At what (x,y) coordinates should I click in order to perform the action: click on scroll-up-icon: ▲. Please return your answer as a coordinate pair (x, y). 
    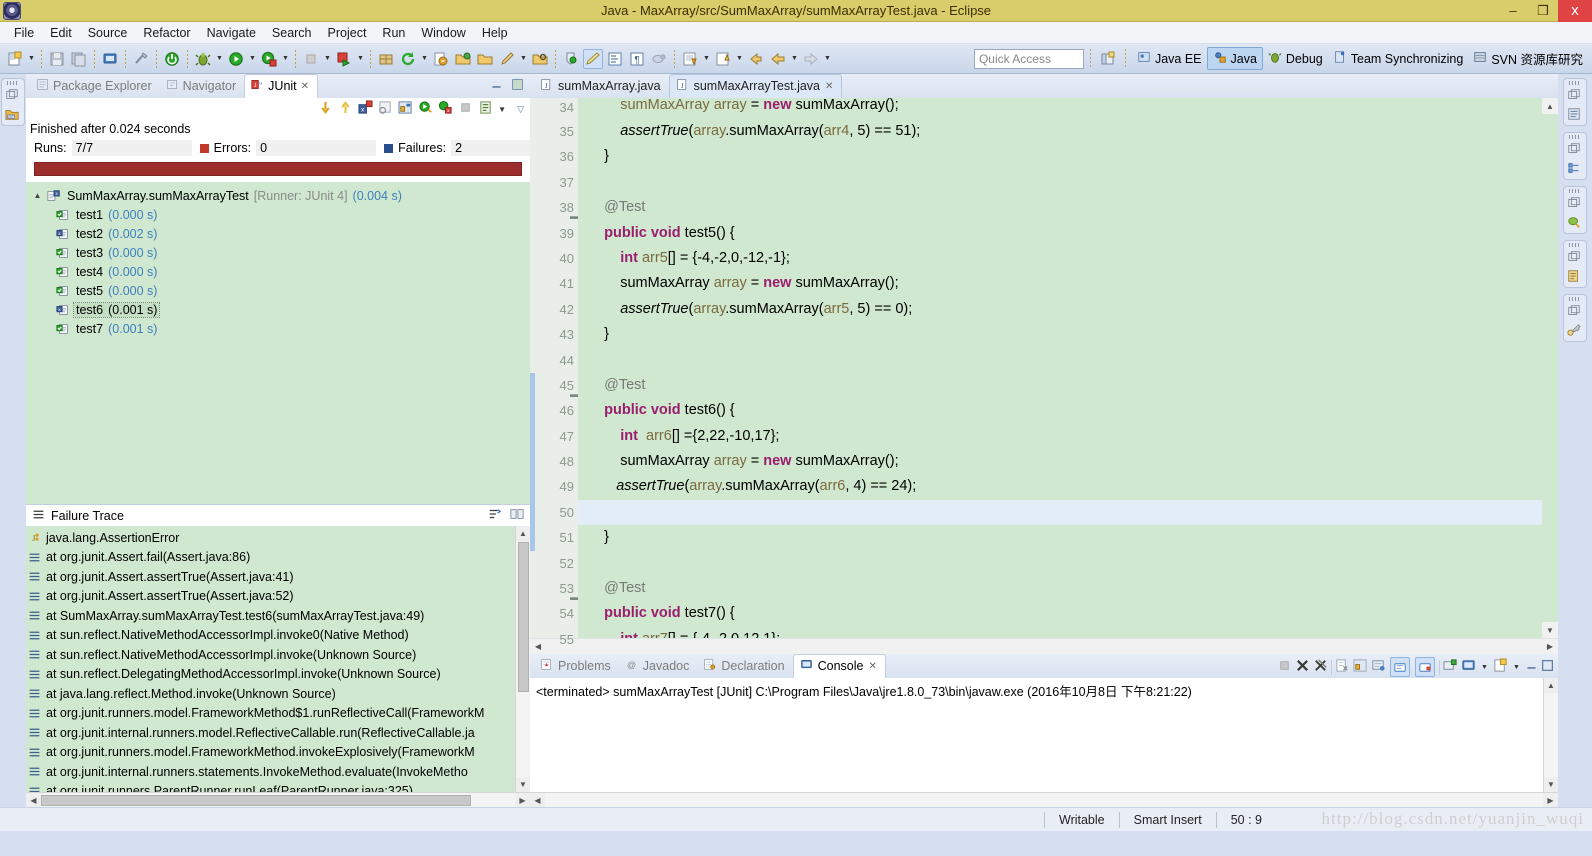
    Looking at the image, I should click on (522, 533).